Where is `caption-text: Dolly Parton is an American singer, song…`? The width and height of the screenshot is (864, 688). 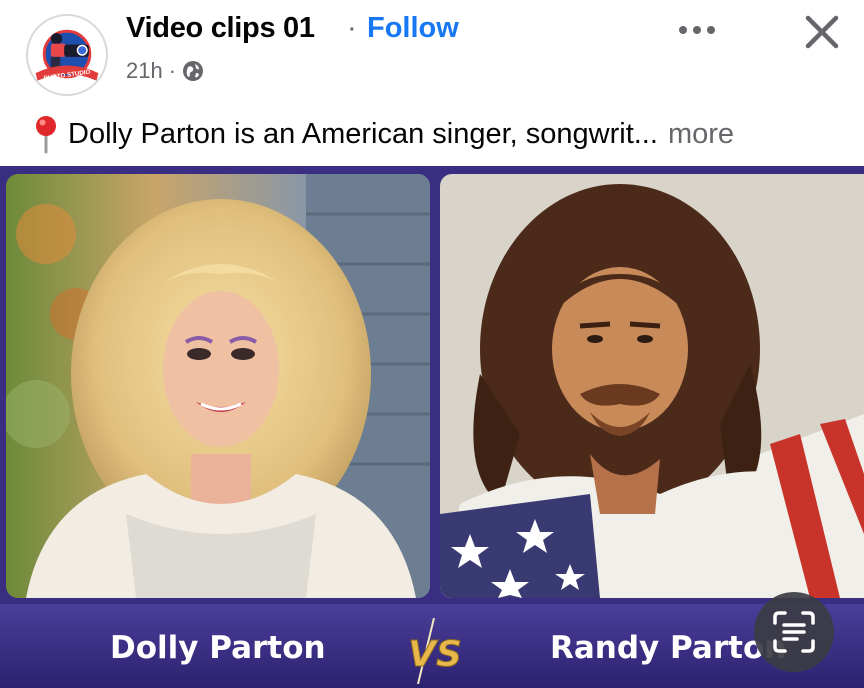 caption-text: Dolly Parton is an American singer, song… is located at coordinates (363, 133).